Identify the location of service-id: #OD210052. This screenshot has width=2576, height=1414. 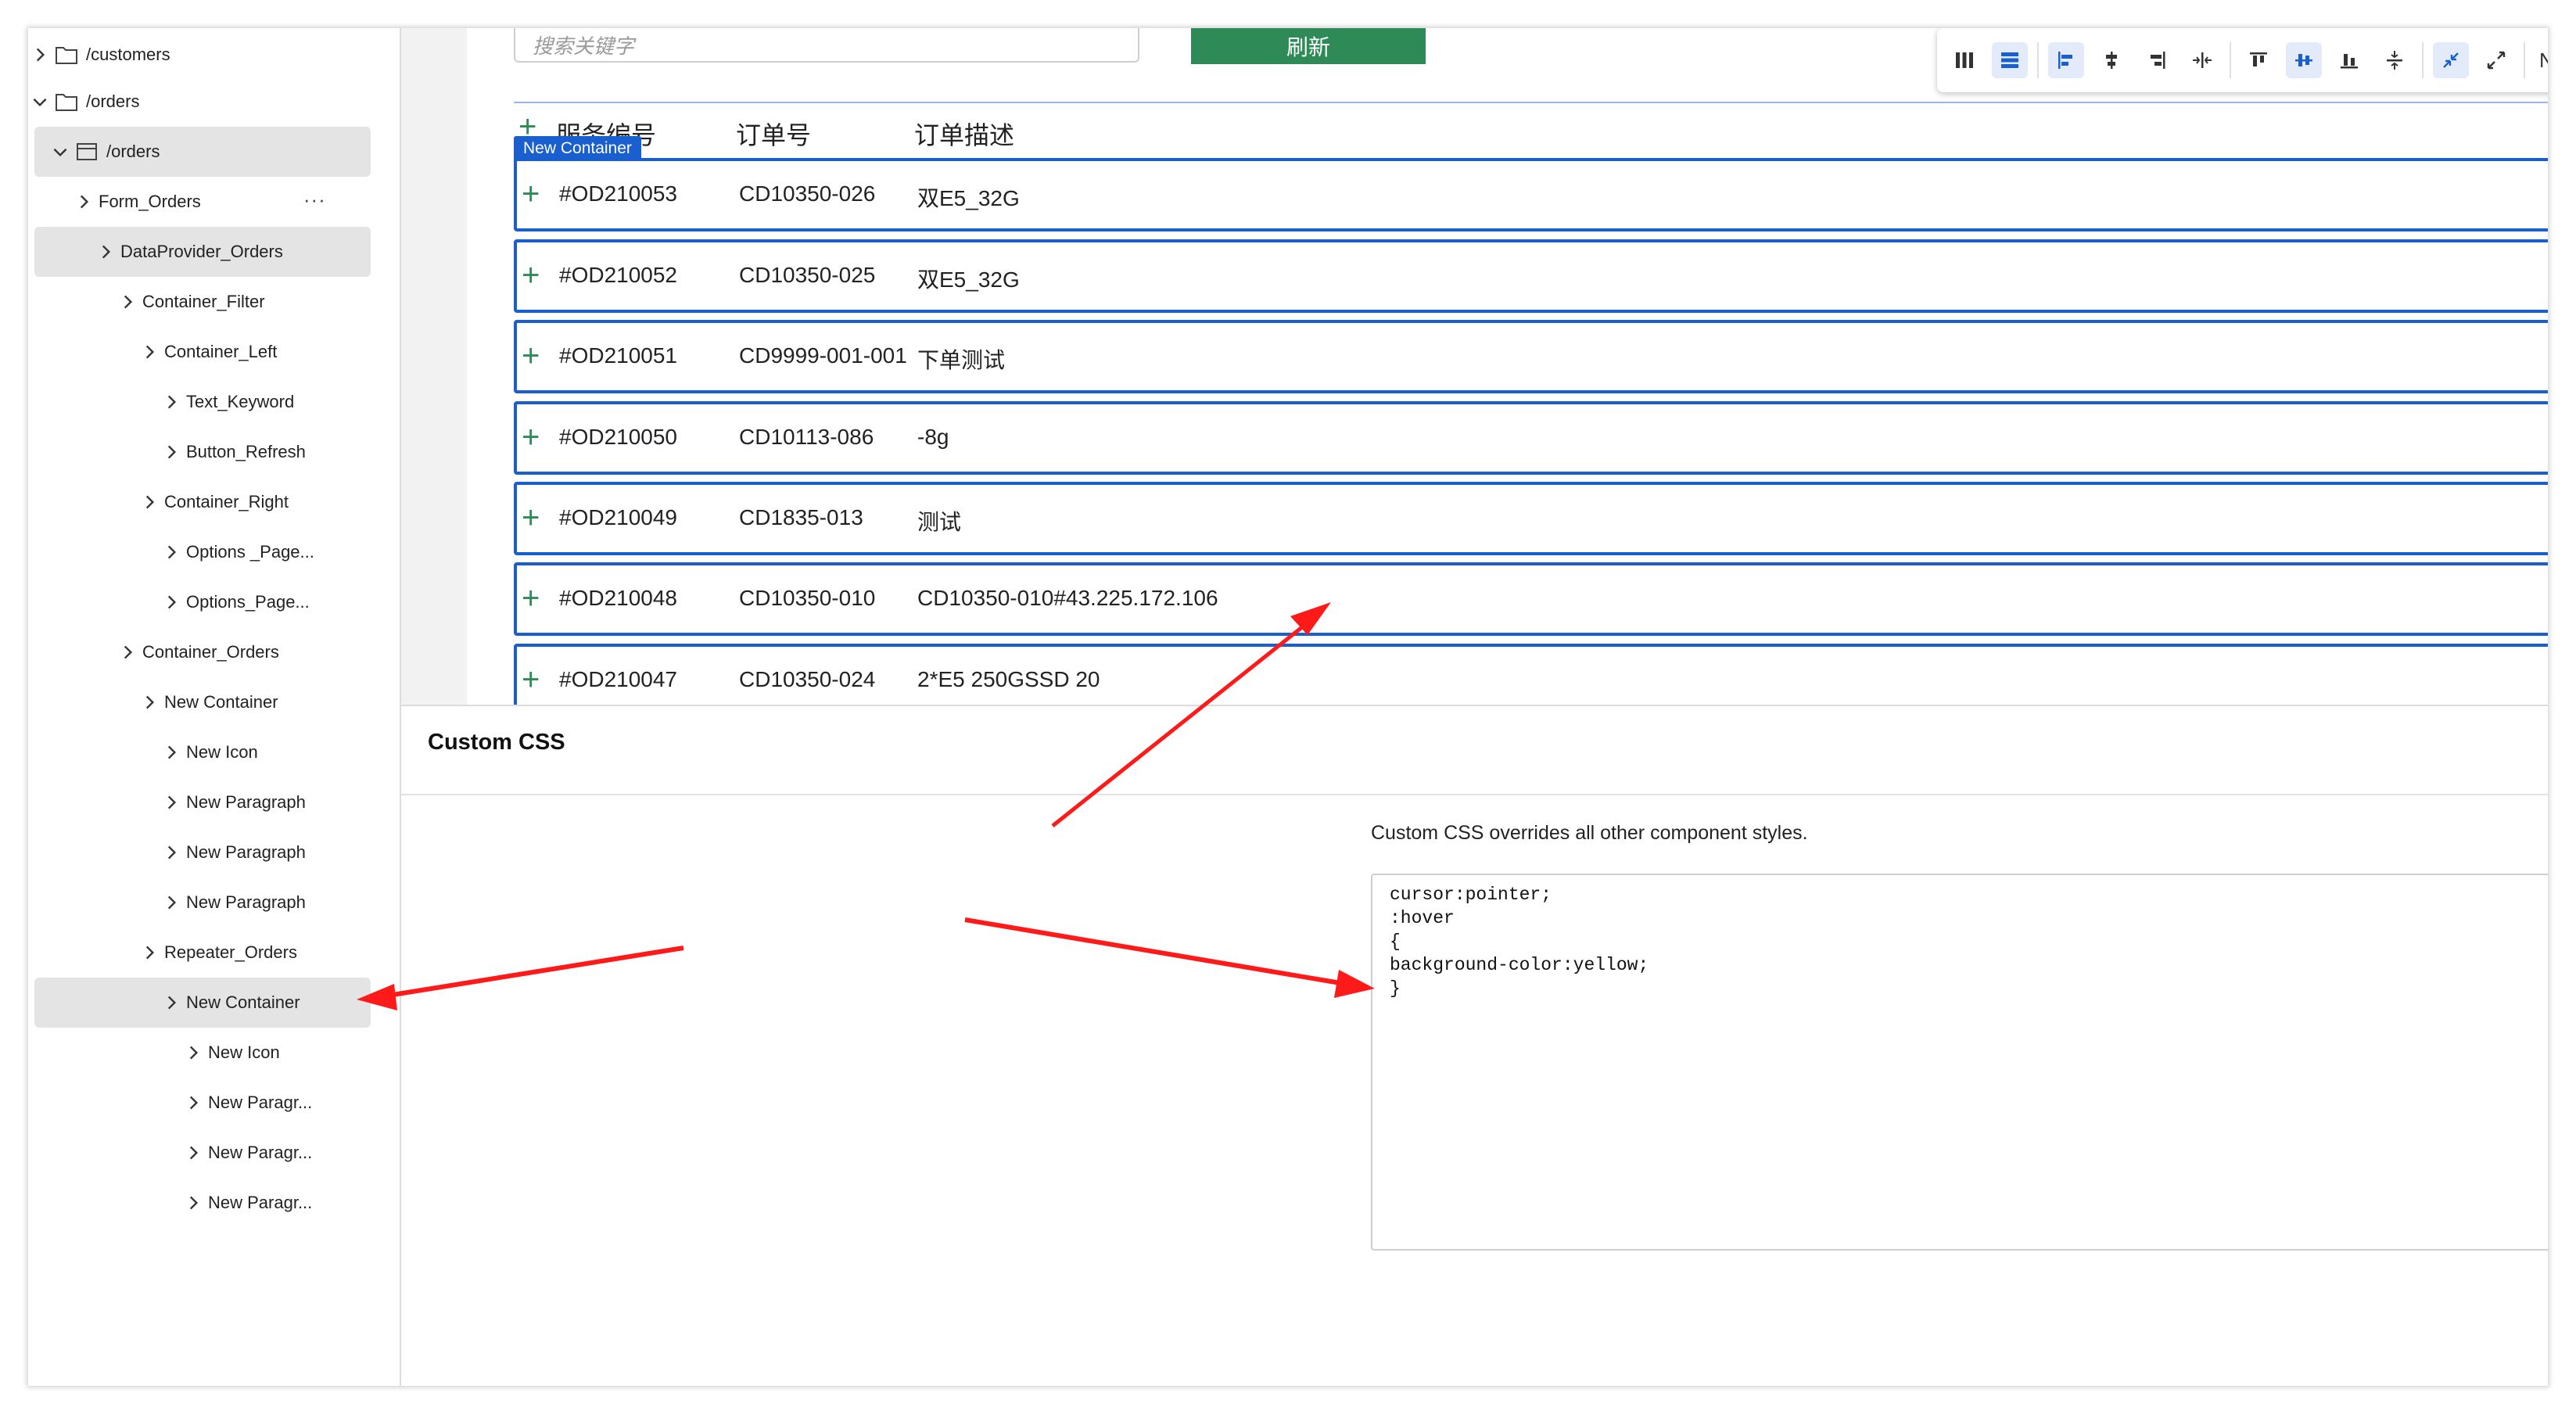
(618, 275).